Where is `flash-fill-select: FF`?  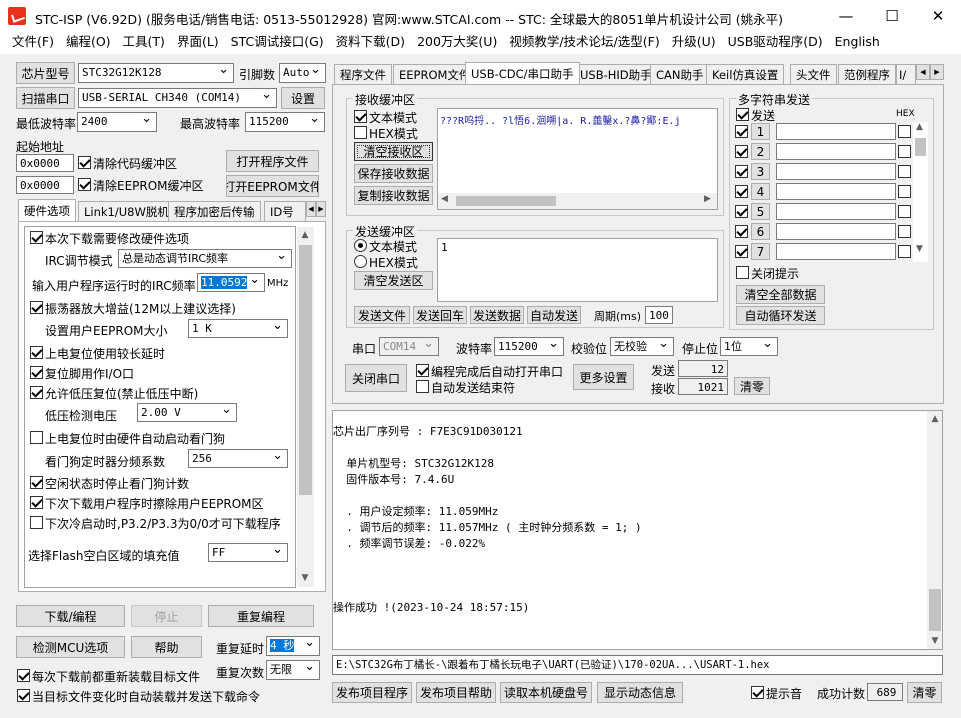
flash-fill-select: FF is located at coordinates (248, 552).